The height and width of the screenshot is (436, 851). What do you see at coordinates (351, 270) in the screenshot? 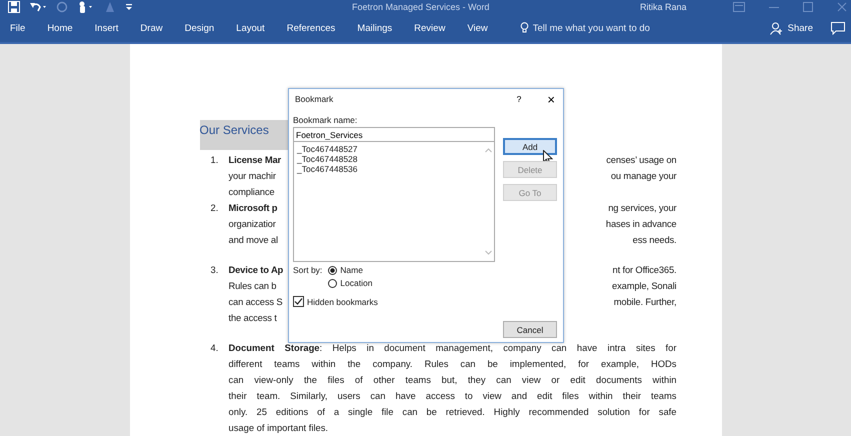
I see `radio-label: Name` at bounding box center [351, 270].